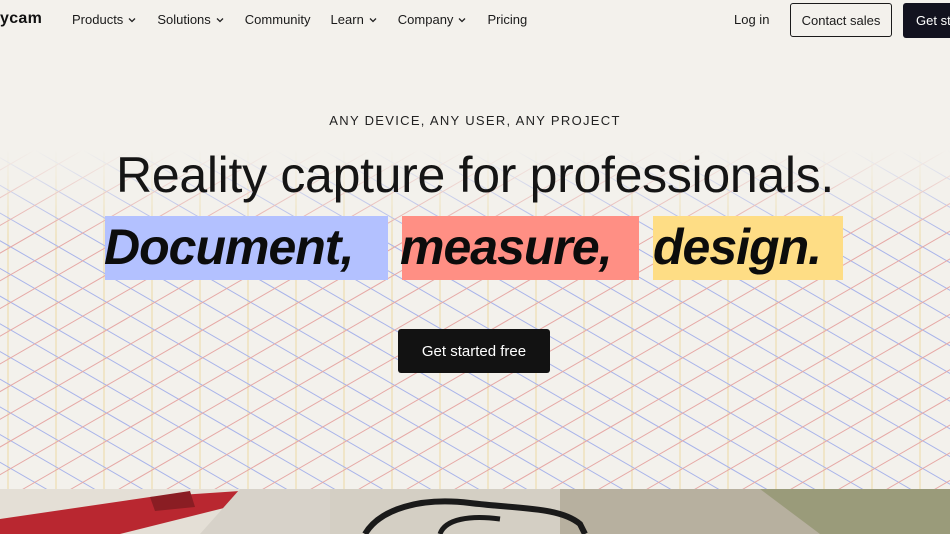 The height and width of the screenshot is (534, 950). I want to click on nav-item-label: Pricing, so click(507, 19).